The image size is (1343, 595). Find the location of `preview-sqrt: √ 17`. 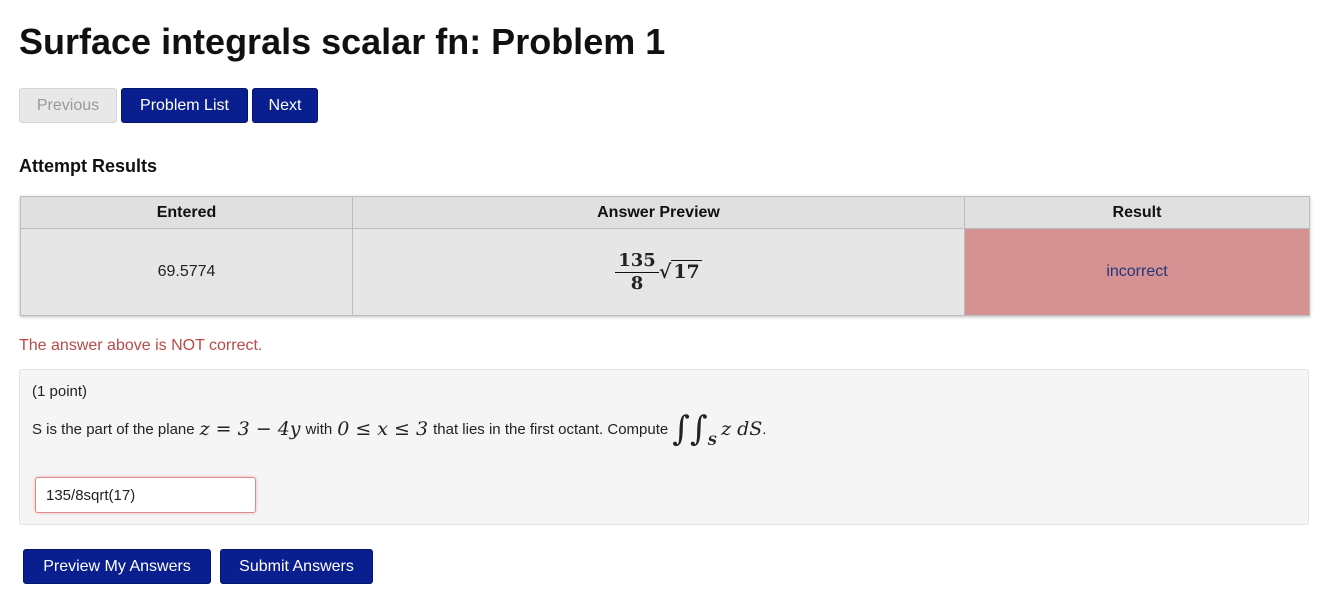

preview-sqrt: √ 17 is located at coordinates (680, 271).